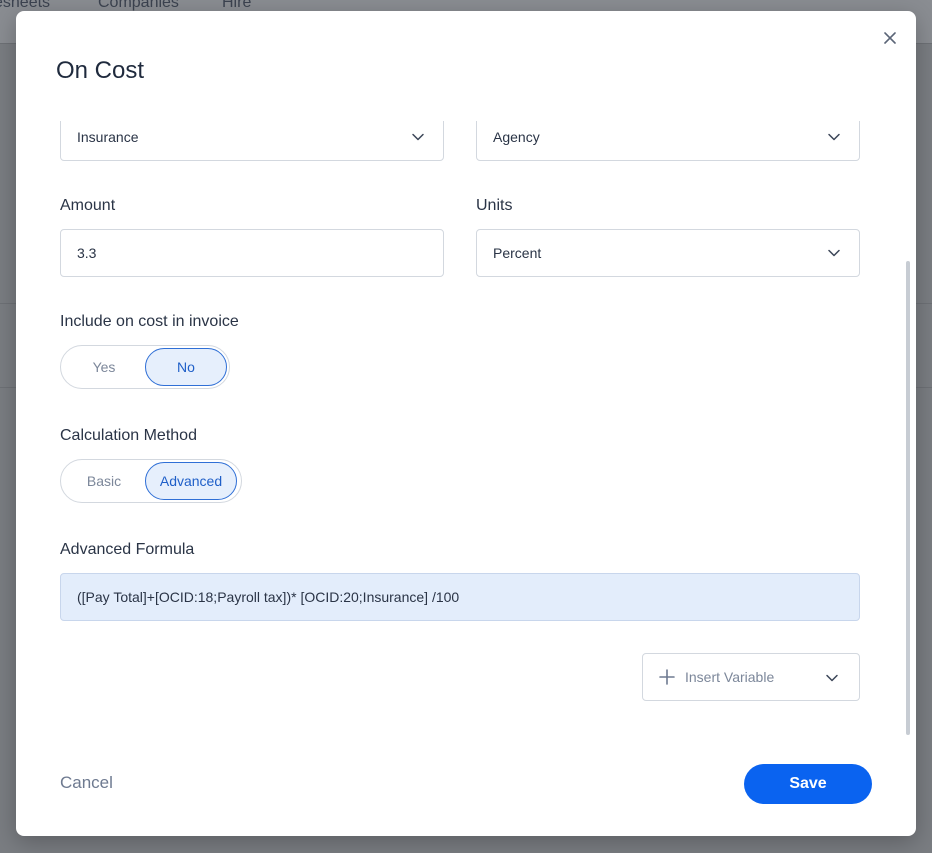  I want to click on insert-variable-dropdown: Insert Variable, so click(751, 677).